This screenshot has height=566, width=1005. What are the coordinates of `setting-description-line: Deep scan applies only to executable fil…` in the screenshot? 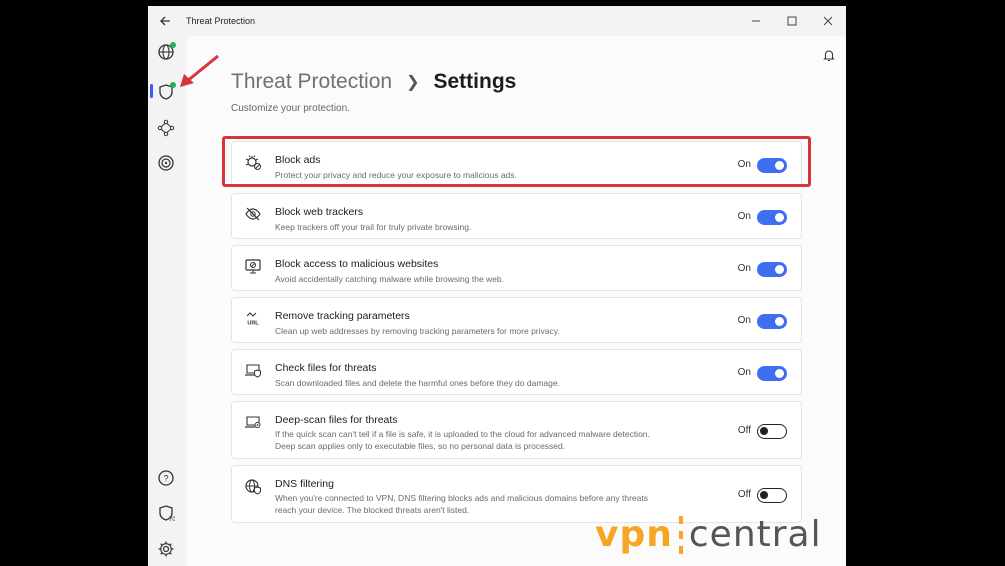 It's located at (420, 446).